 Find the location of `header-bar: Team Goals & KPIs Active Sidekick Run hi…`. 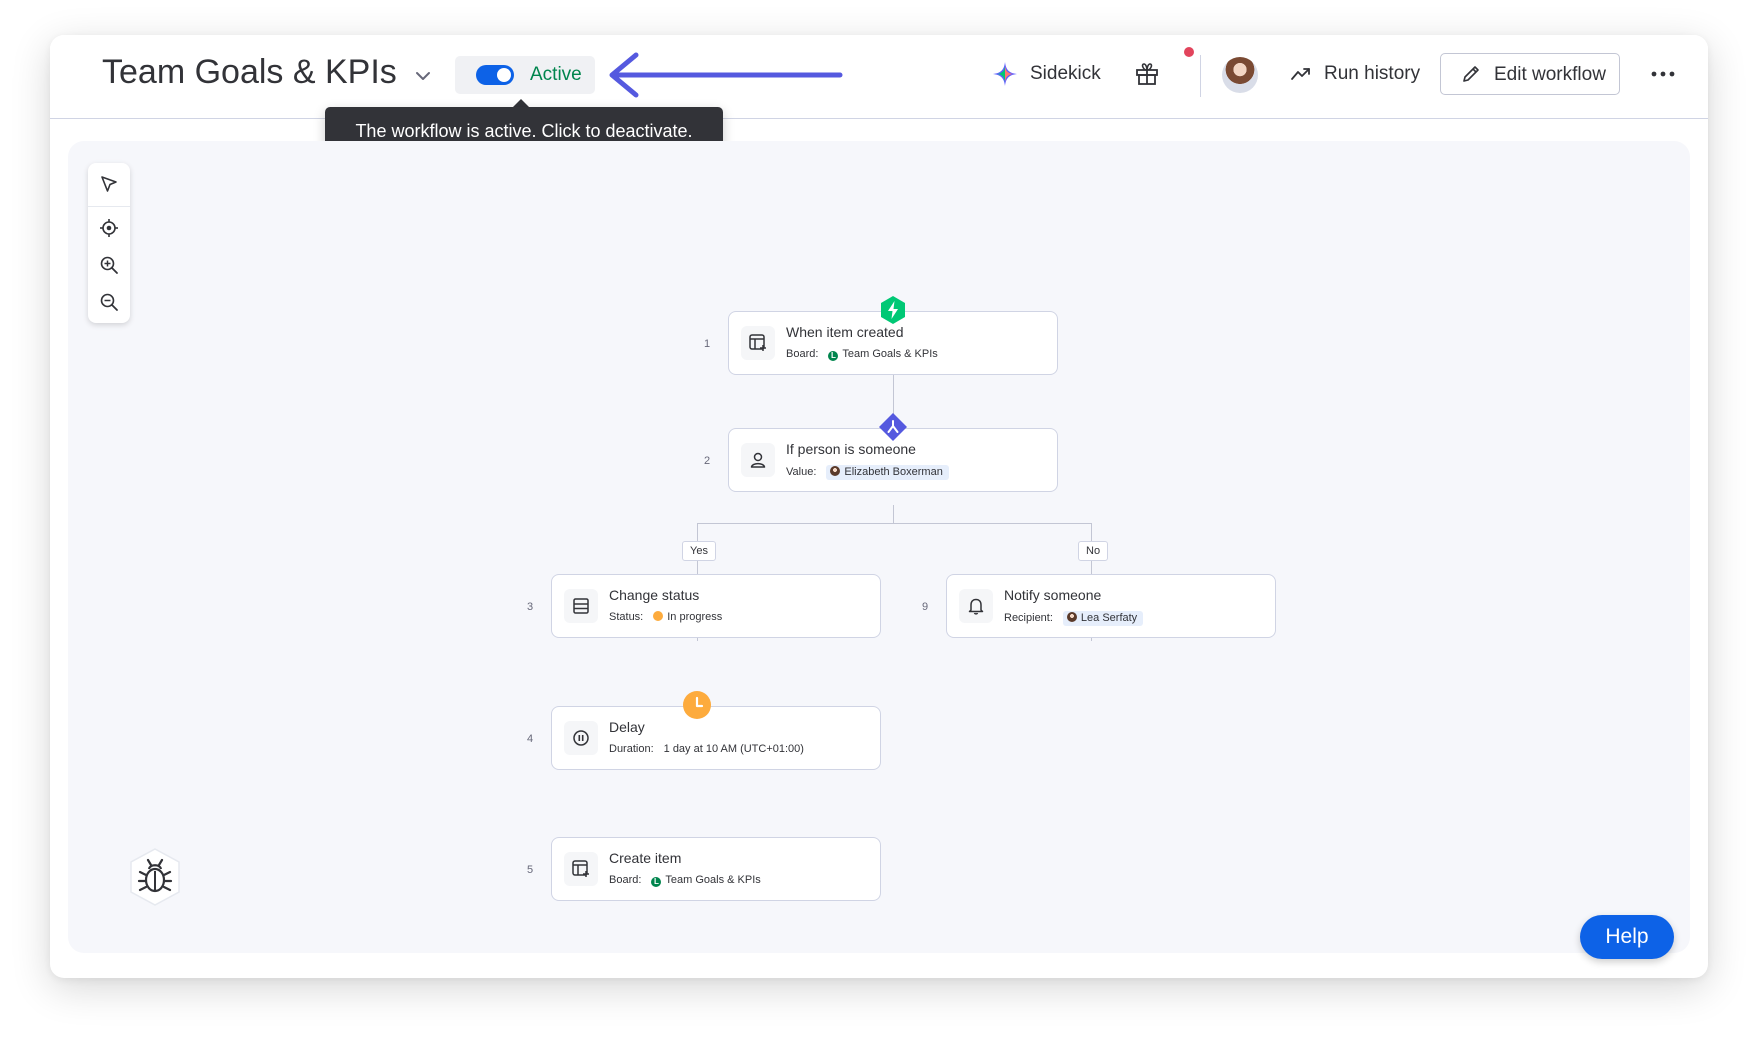

header-bar: Team Goals & KPIs Active Sidekick Run hi… is located at coordinates (879, 77).